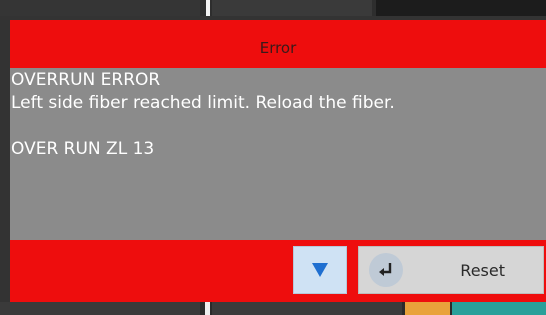 The image size is (546, 315). Describe the element at coordinates (499, 308) in the screenshot. I see `background-bottom-teal-block` at that location.